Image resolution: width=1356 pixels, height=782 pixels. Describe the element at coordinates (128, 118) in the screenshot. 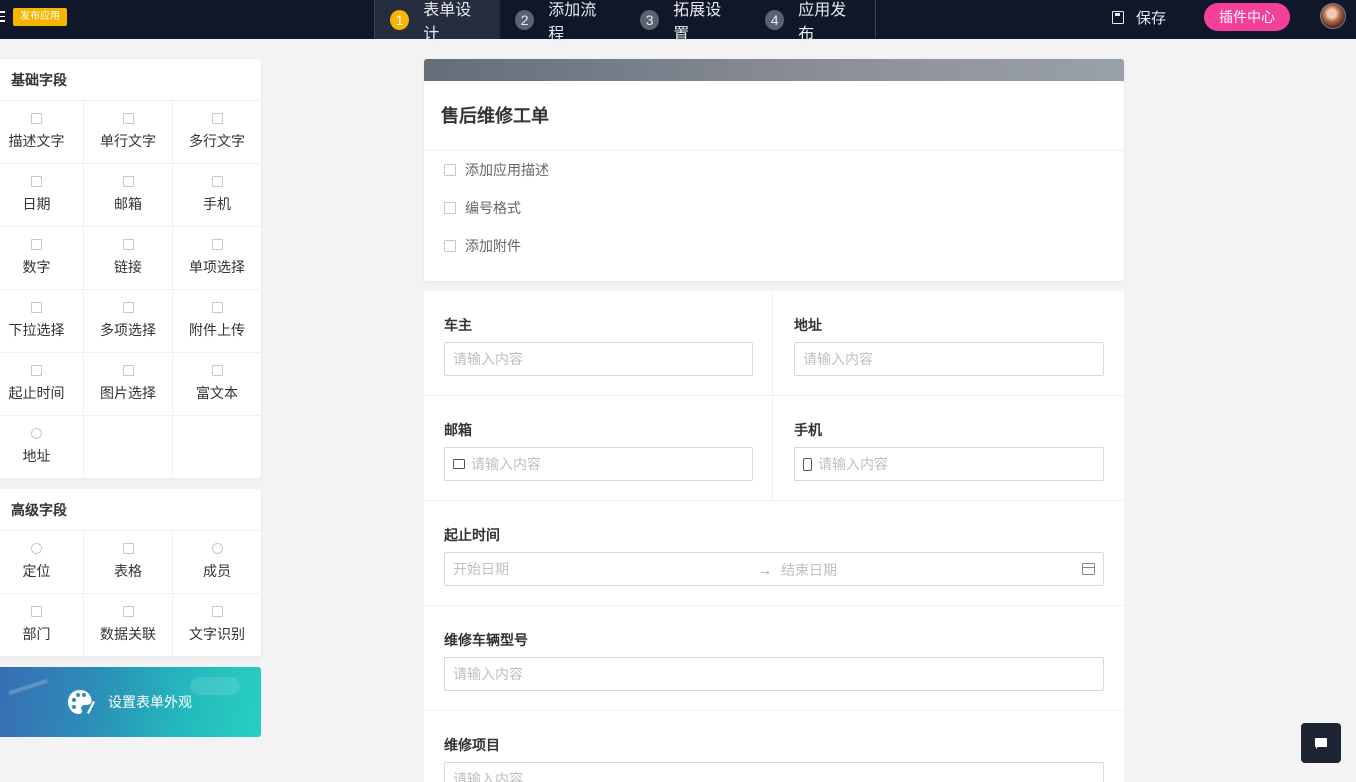

I see `single-line-icon` at that location.